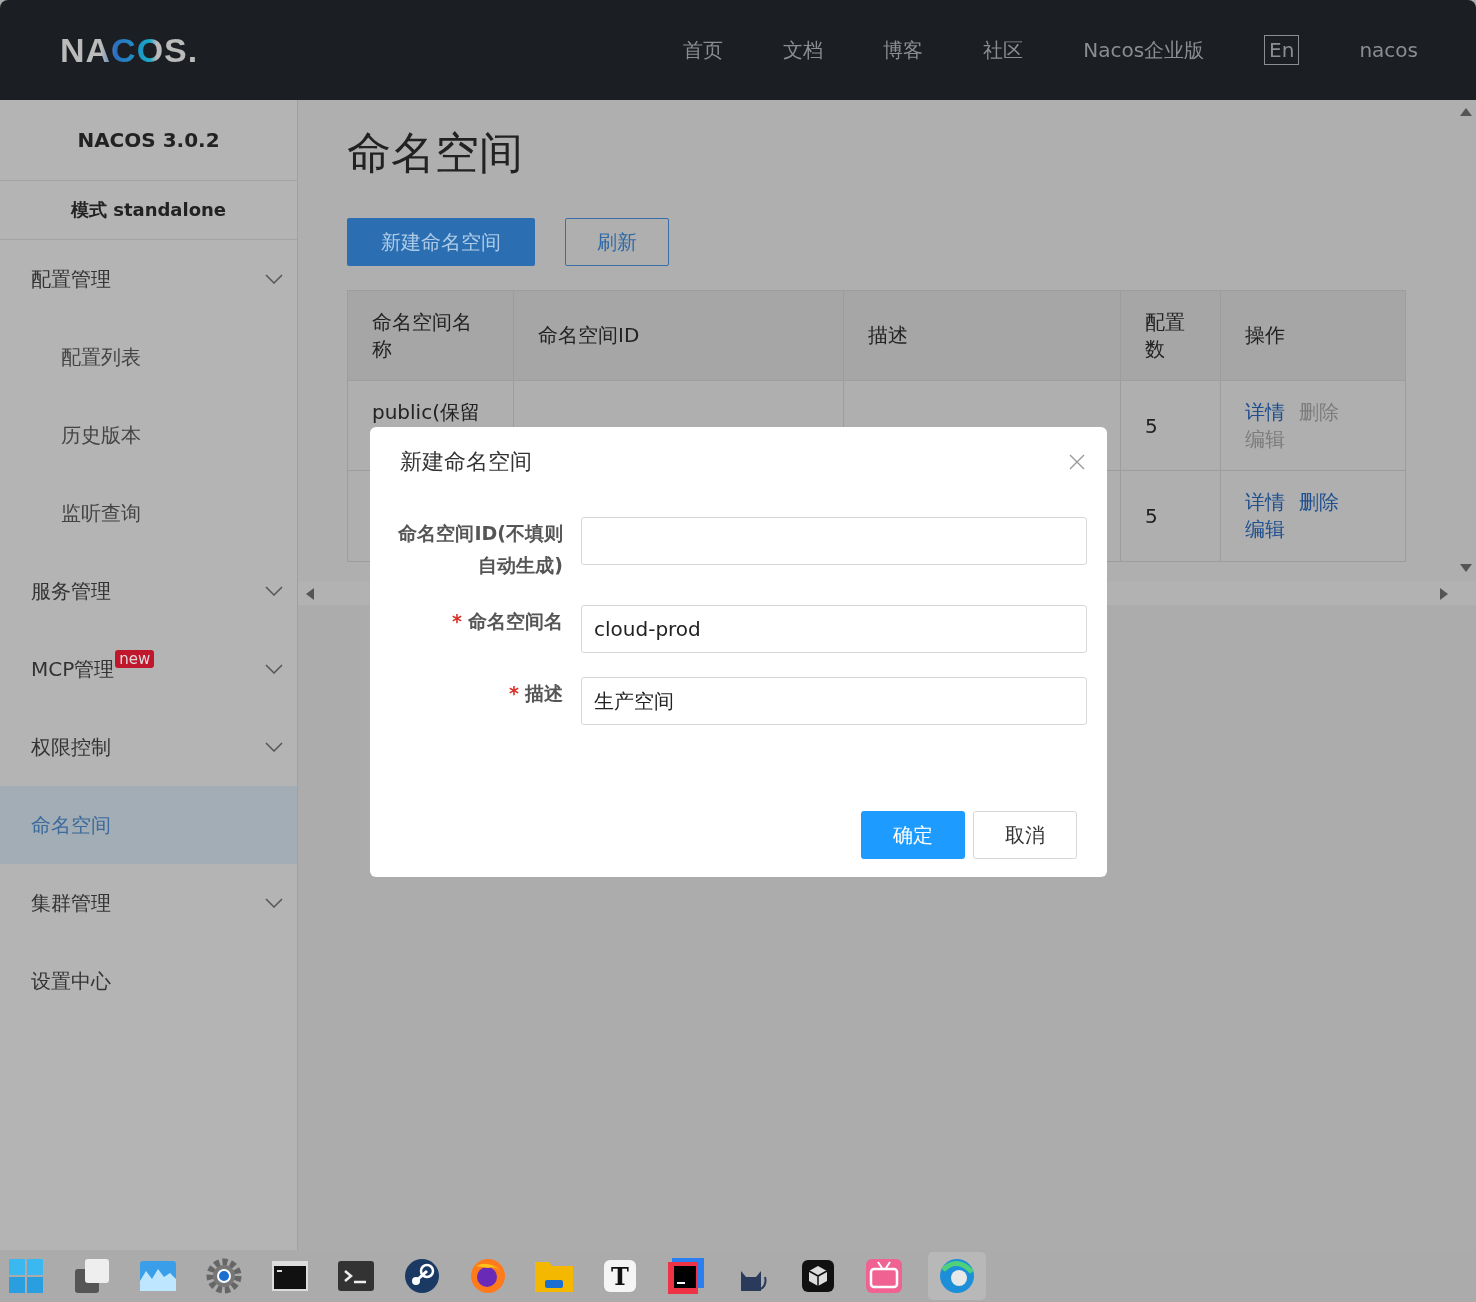  Describe the element at coordinates (71, 825) in the screenshot. I see `sidebar-item-label: 命名空间` at that location.